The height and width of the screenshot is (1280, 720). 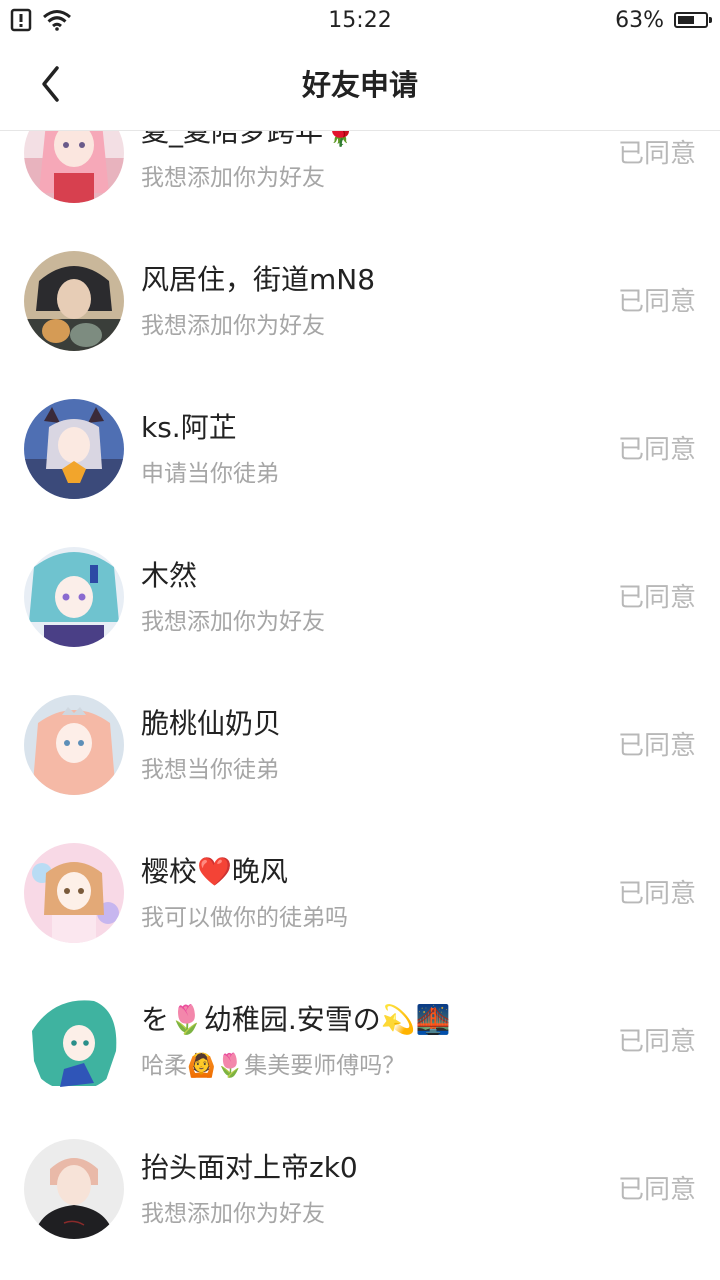 I want to click on requester-name: 风居住，街道mN8, so click(x=258, y=279).